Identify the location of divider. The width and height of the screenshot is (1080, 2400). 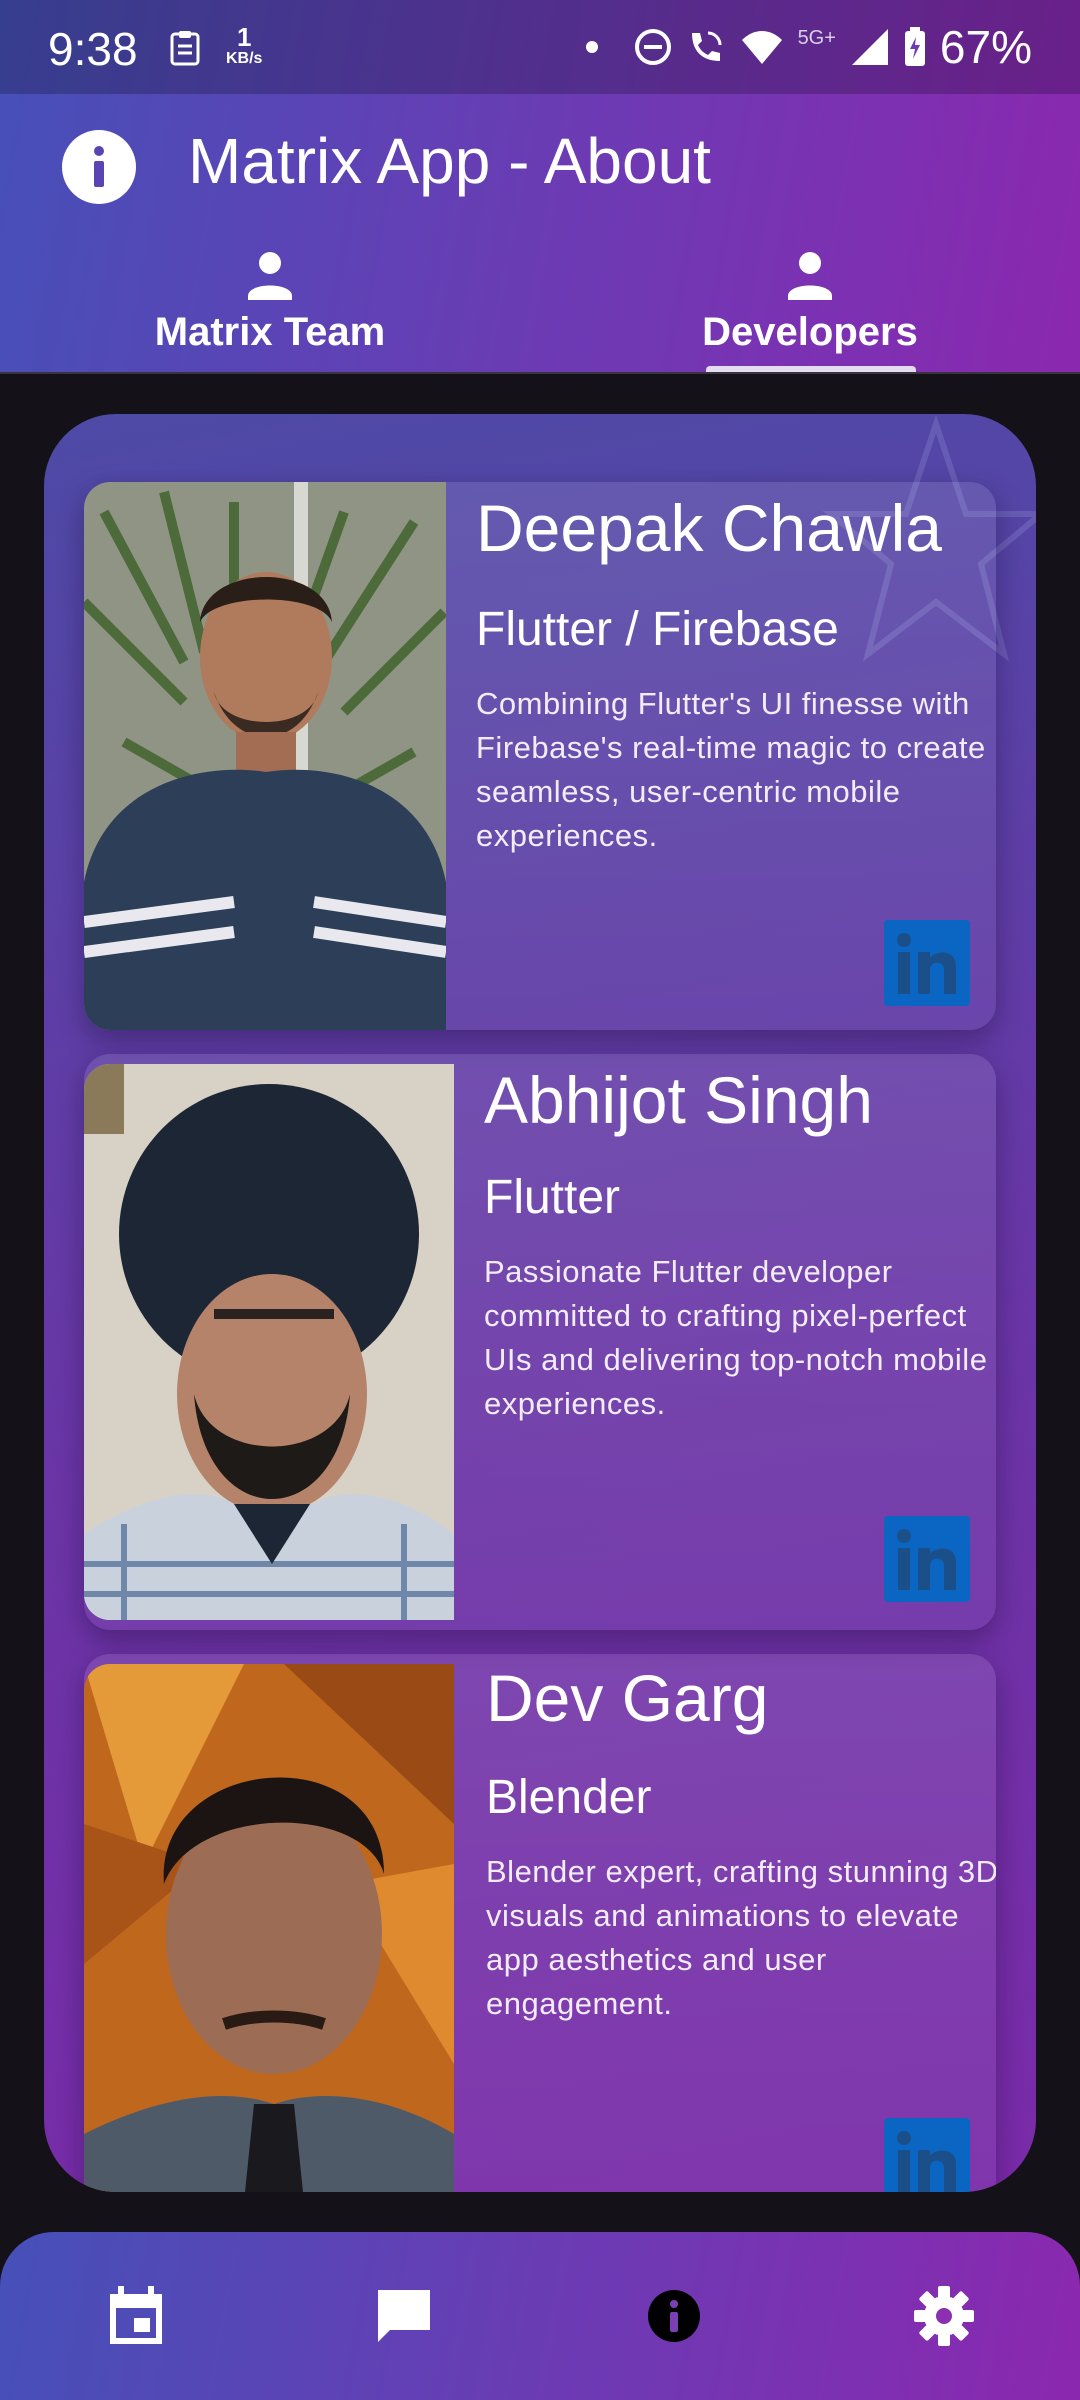
(540, 373).